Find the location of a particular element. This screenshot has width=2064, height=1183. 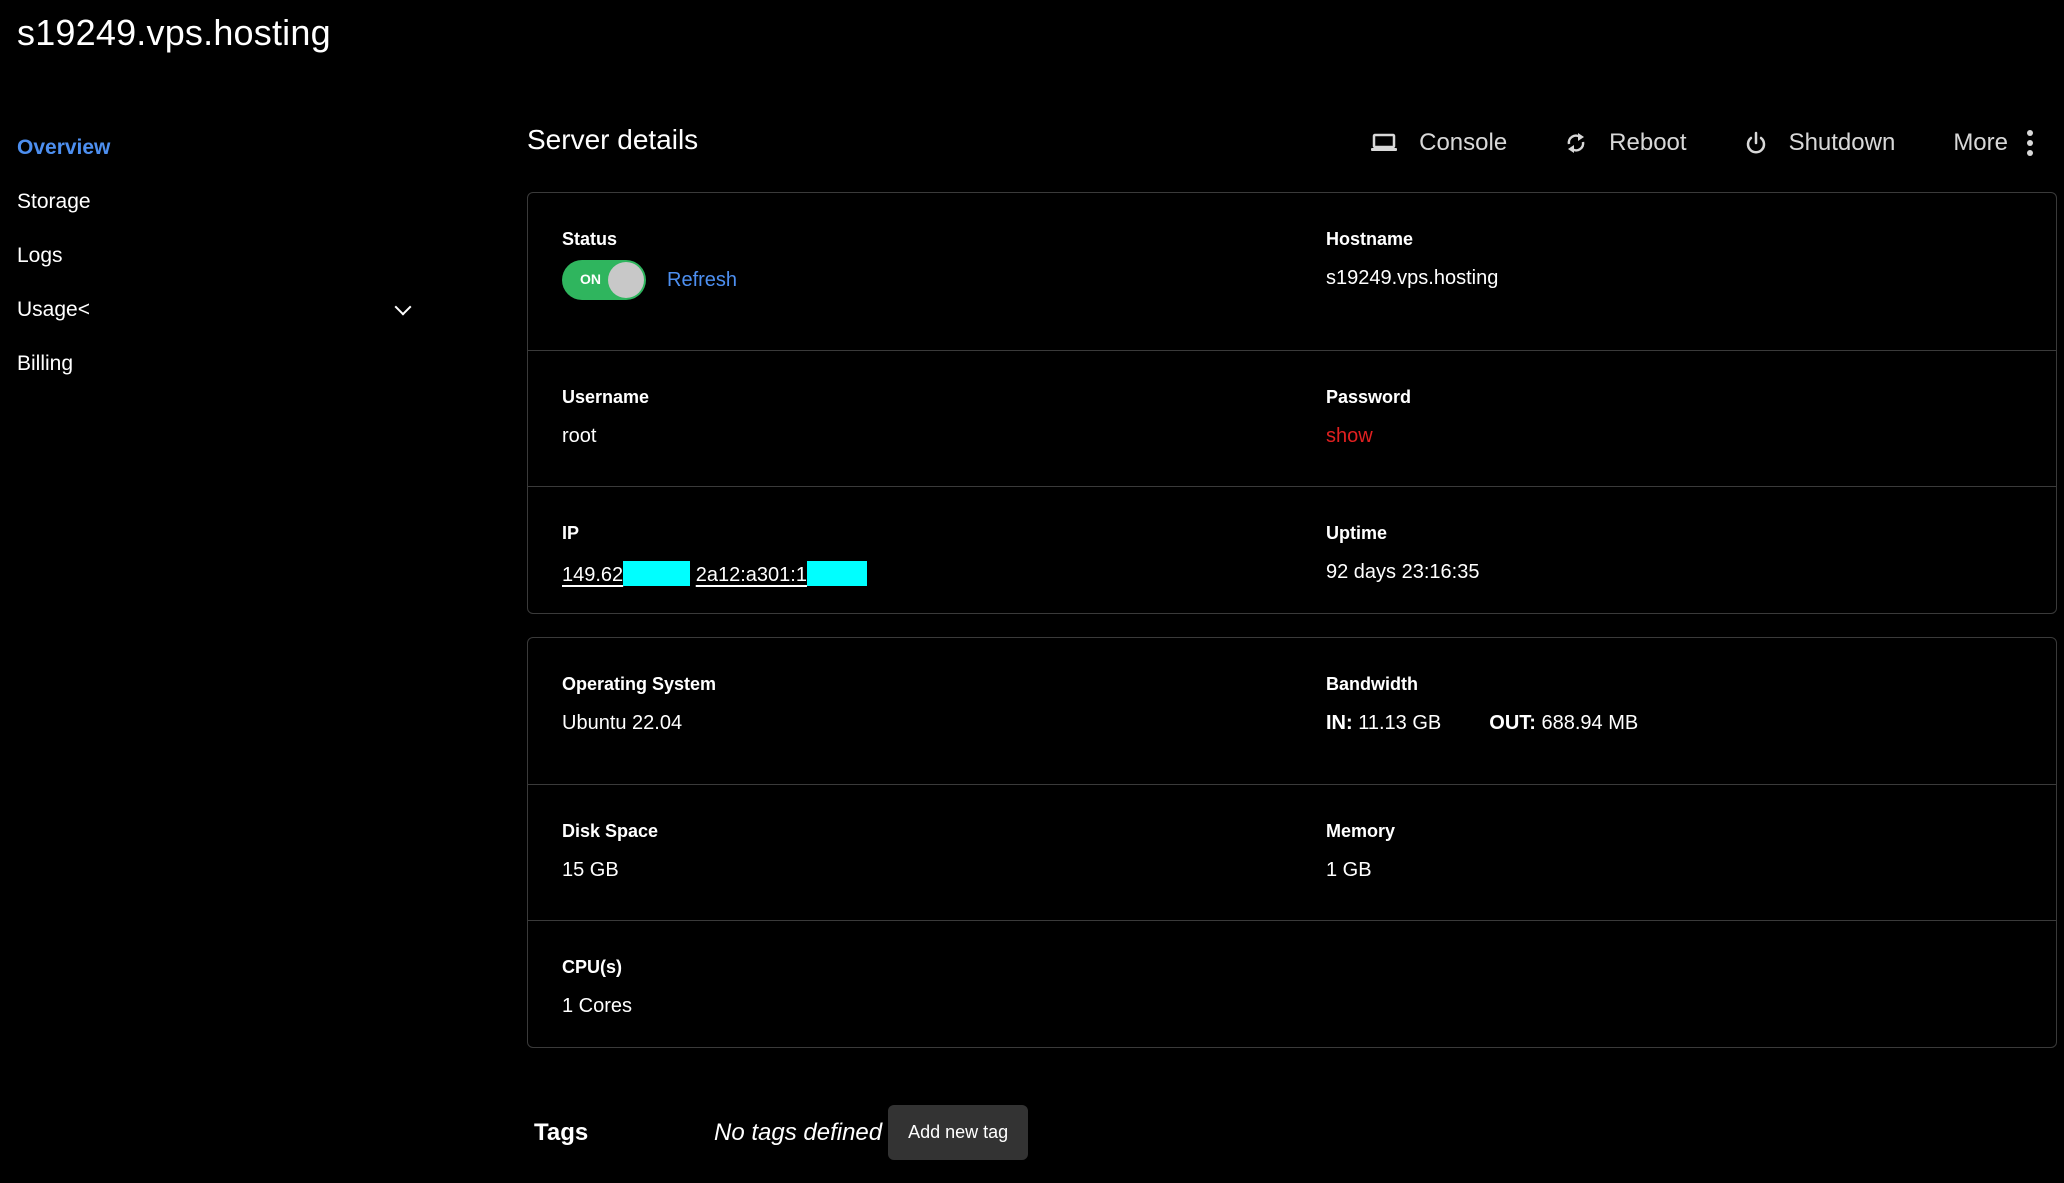

disk-cell: Disk Space 15 GB is located at coordinates (910, 852).